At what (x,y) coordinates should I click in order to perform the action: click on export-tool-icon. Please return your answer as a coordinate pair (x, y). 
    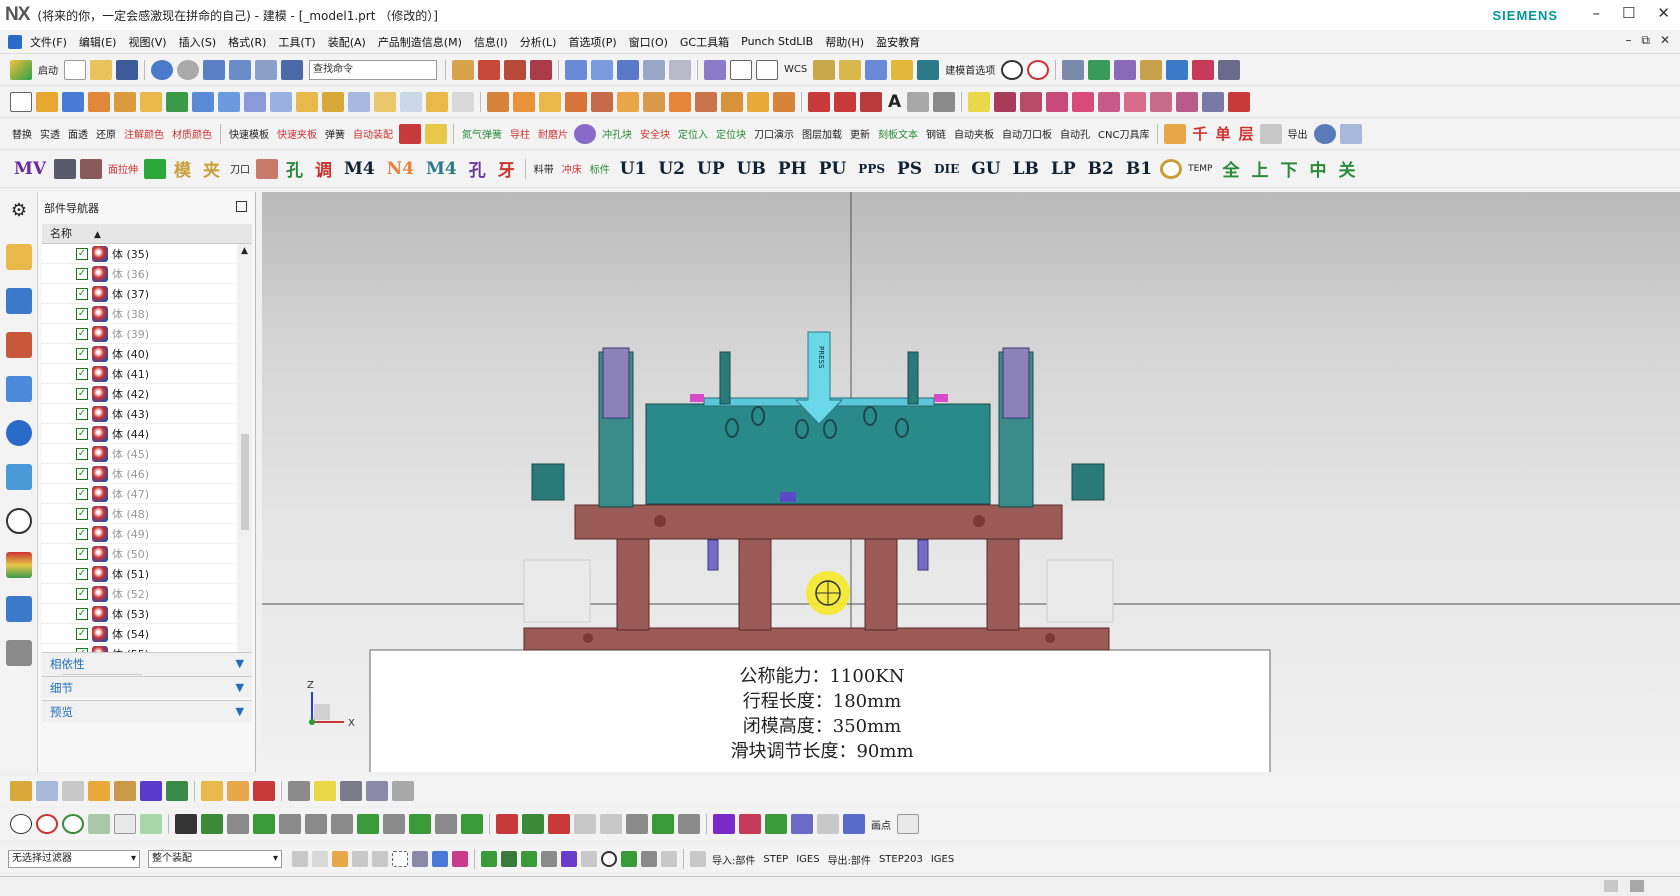
    Looking at the image, I should click on (377, 791).